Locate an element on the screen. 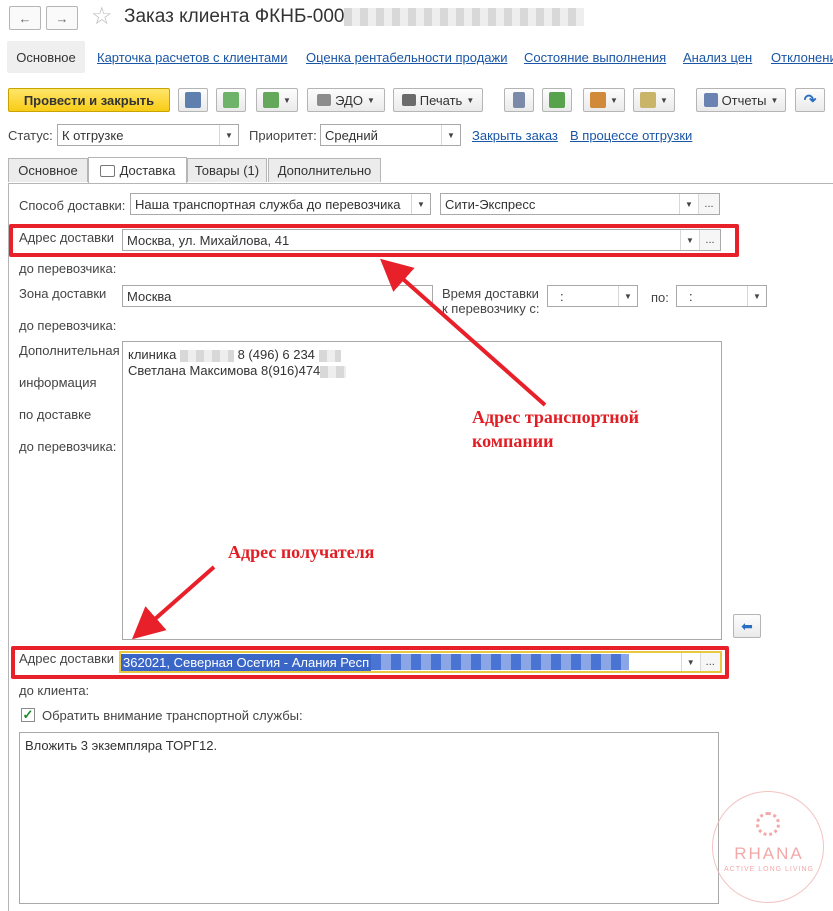 The width and height of the screenshot is (833, 911). arrow-to-client-address is located at coordinates (173, 602).